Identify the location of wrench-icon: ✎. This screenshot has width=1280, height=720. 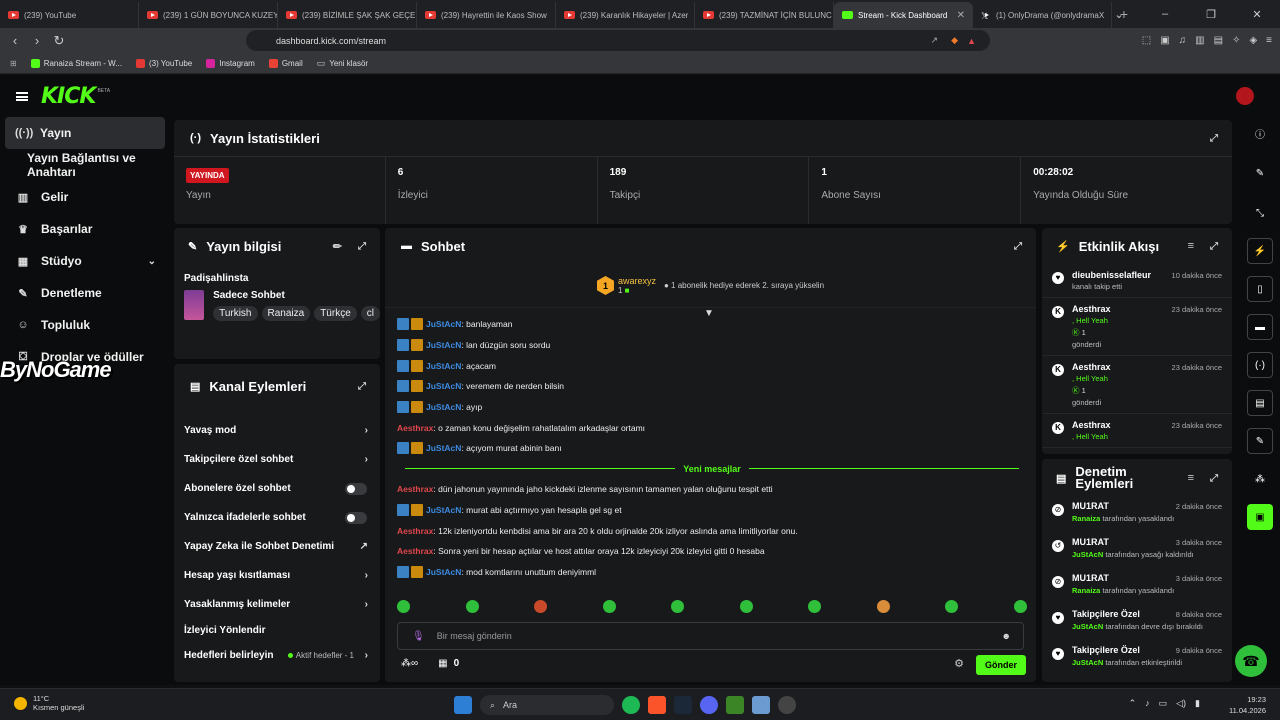
(1260, 441).